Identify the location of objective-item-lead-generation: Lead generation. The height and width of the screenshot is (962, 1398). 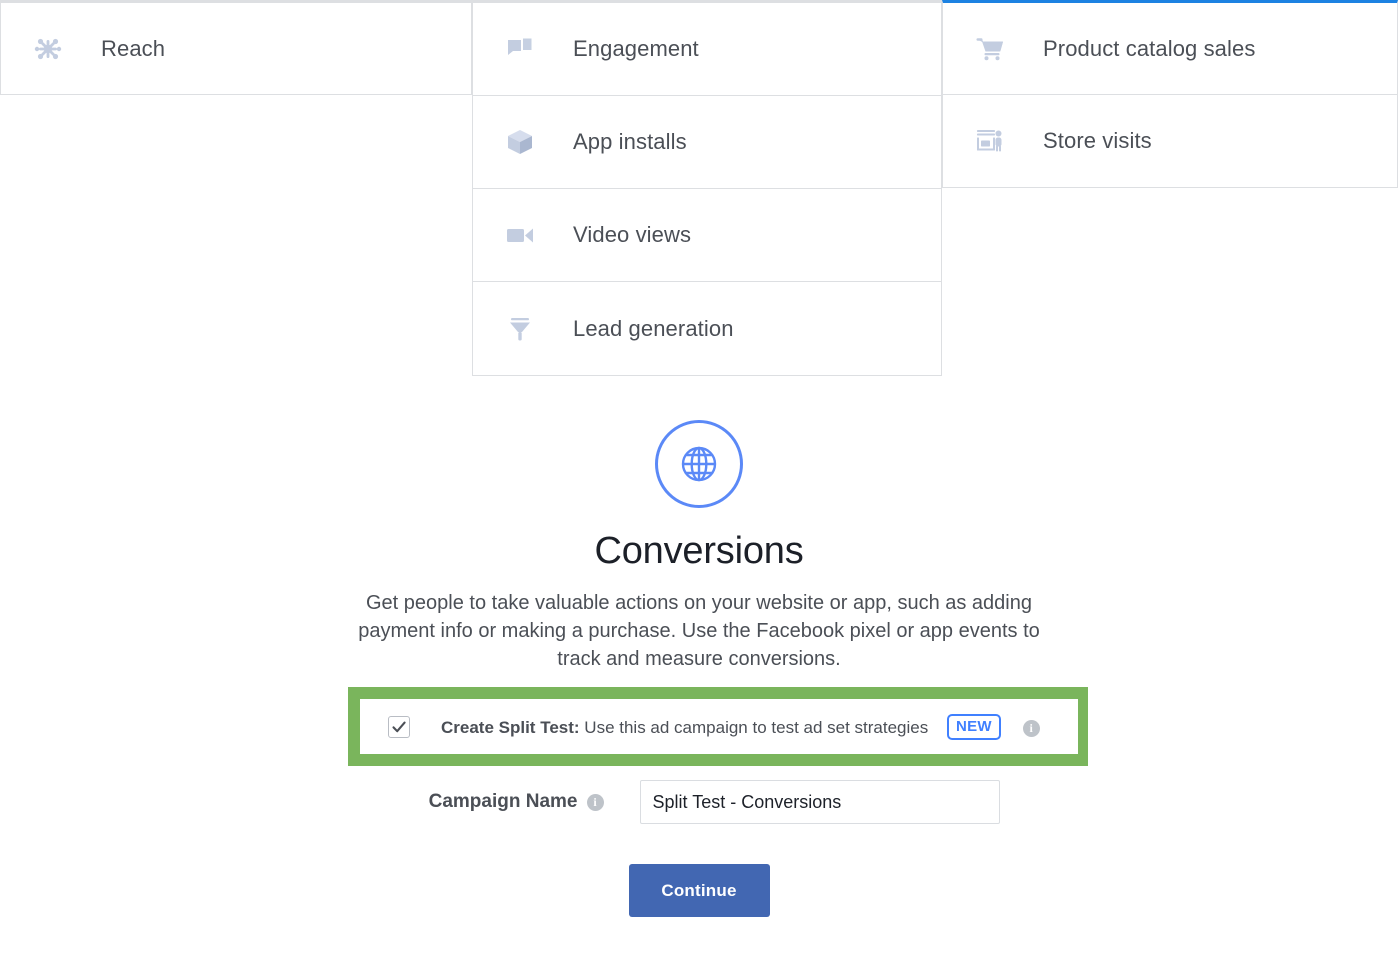
(707, 328).